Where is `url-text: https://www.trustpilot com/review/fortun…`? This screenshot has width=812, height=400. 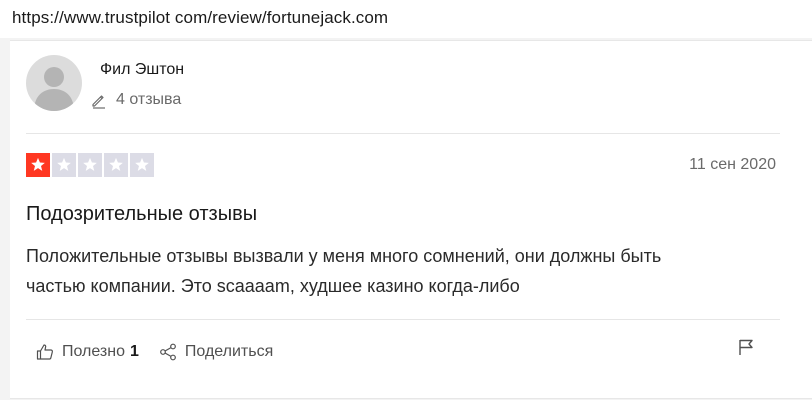 url-text: https://www.trustpilot com/review/fortun… is located at coordinates (200, 18).